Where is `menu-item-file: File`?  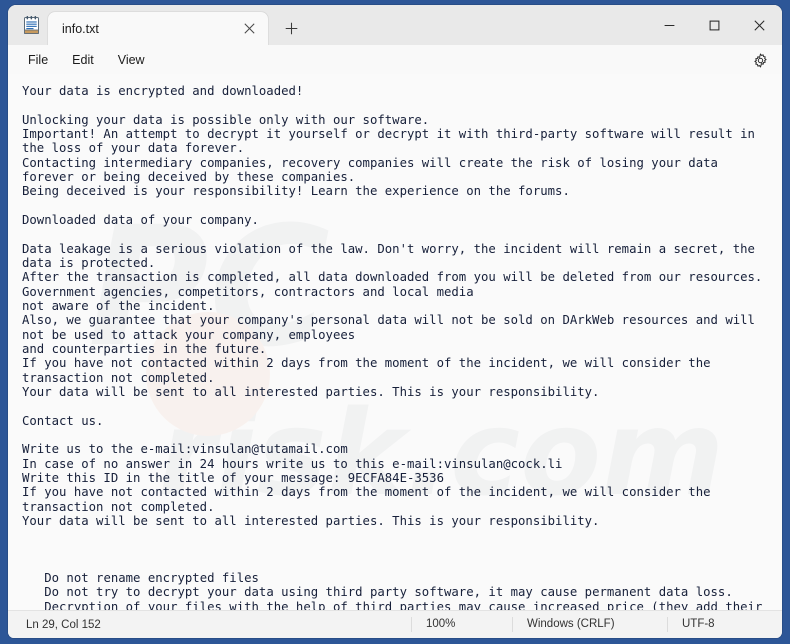
menu-item-file: File is located at coordinates (38, 60).